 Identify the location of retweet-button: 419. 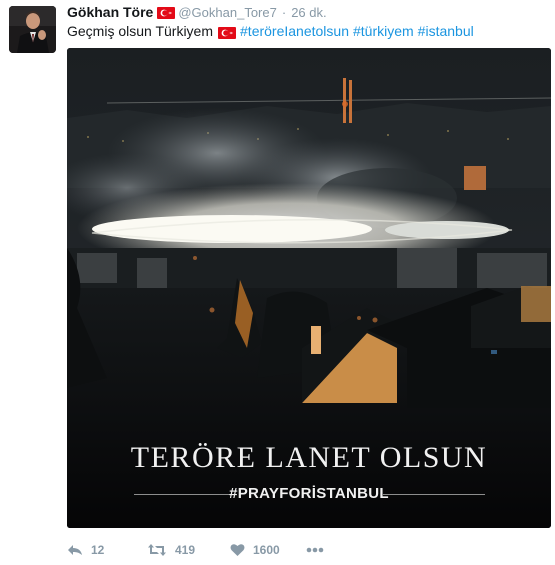
(188, 550).